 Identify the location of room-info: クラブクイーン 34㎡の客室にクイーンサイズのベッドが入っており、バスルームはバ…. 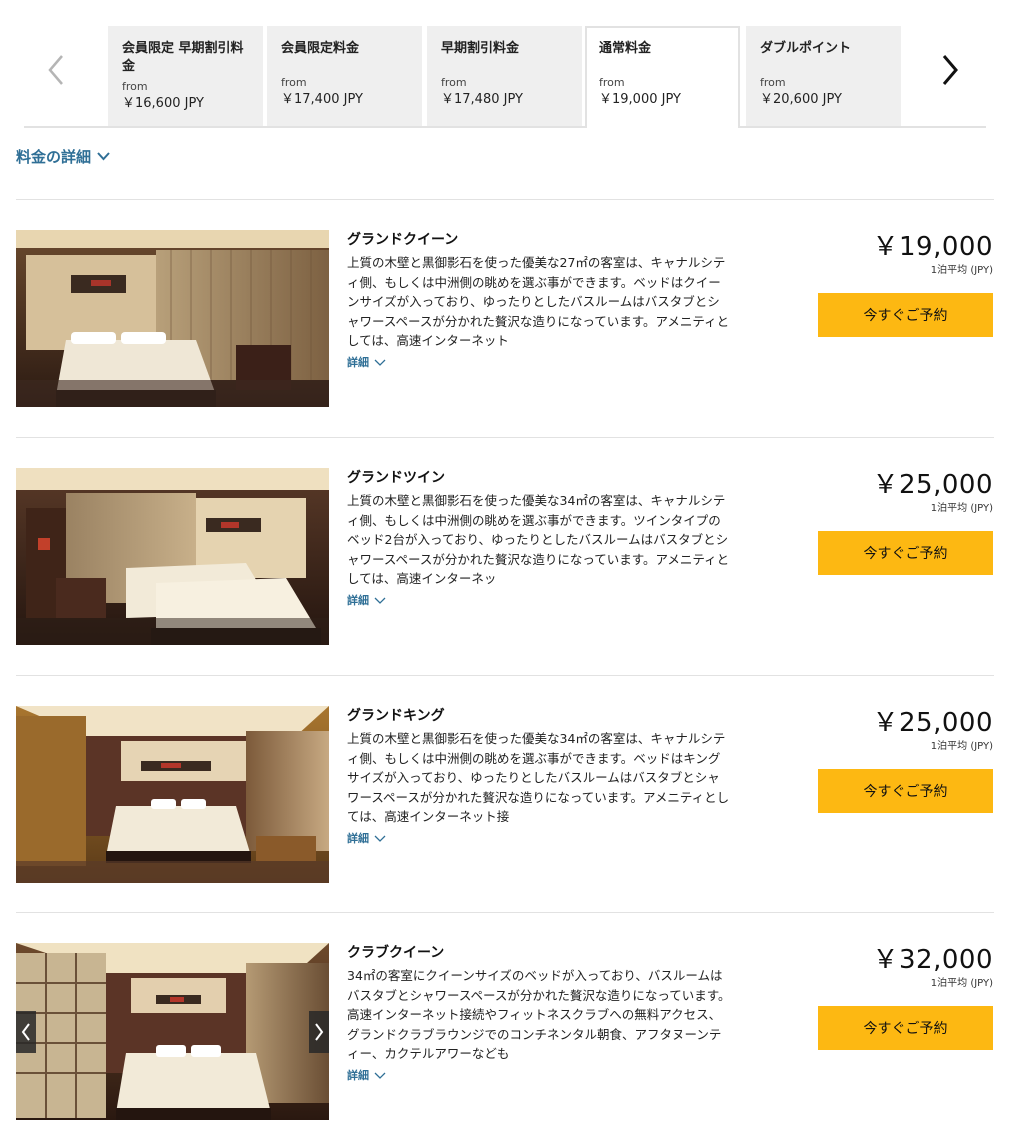
(539, 1013).